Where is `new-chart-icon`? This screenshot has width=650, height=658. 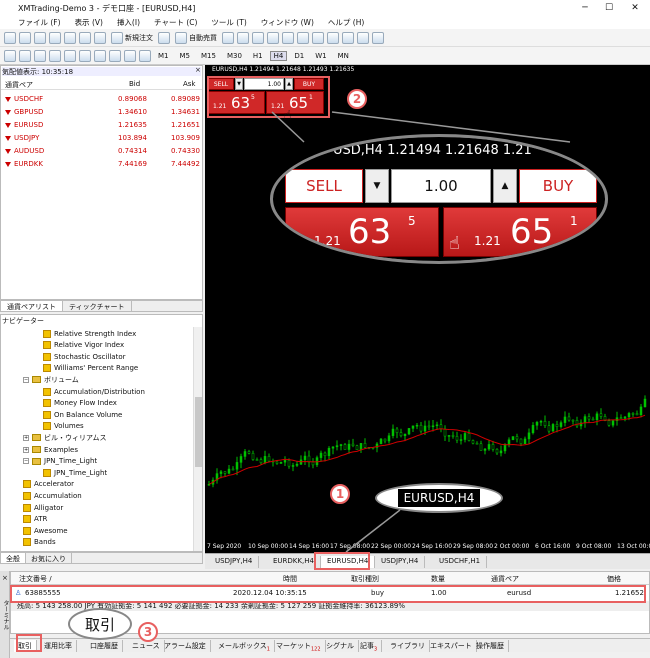 new-chart-icon is located at coordinates (10, 37).